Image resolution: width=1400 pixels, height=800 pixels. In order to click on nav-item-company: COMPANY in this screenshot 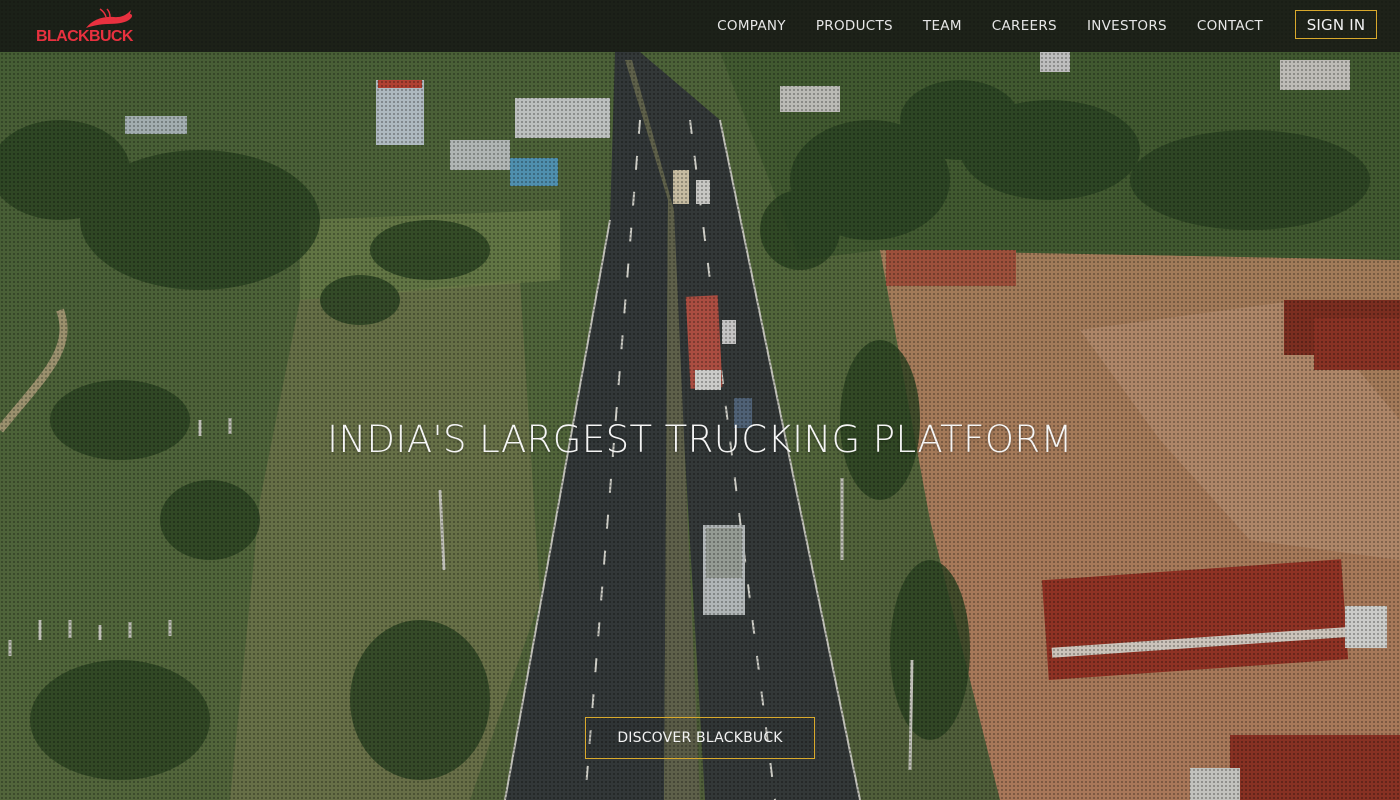, I will do `click(751, 26)`.